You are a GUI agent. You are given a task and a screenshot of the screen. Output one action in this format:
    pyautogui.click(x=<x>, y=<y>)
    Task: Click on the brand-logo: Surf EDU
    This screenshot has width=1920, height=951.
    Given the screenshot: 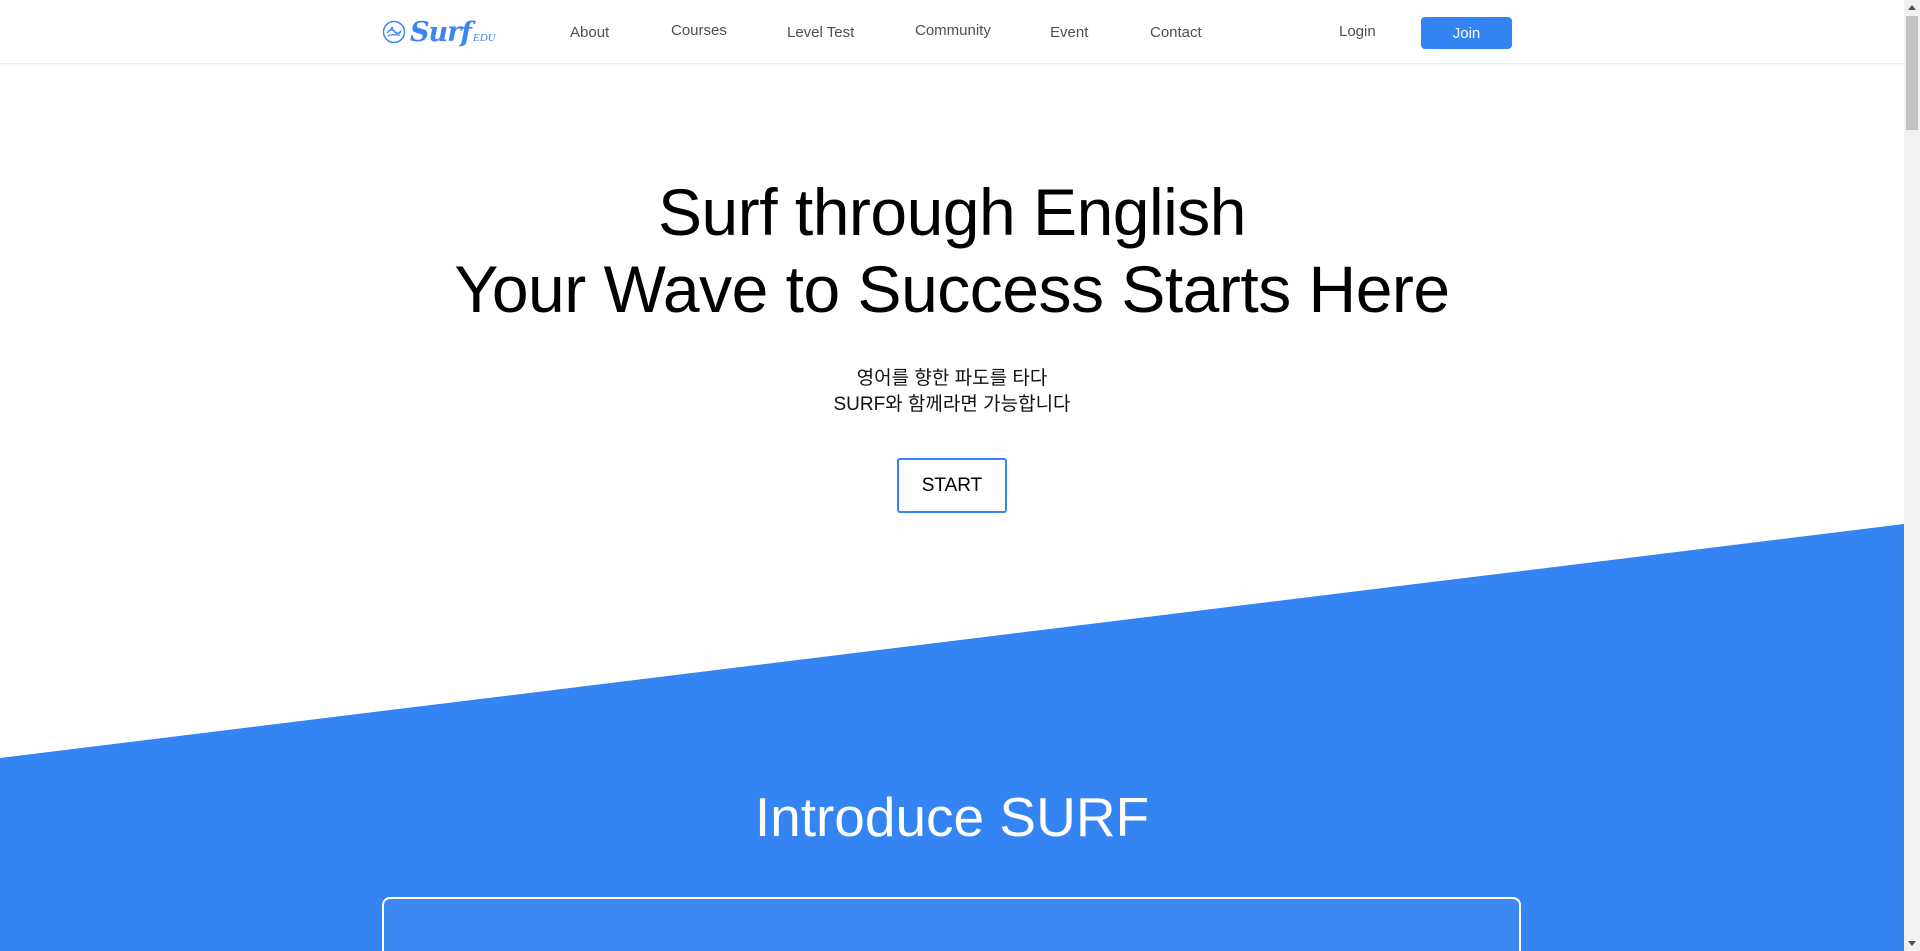 What is the action you would take?
    pyautogui.click(x=439, y=32)
    